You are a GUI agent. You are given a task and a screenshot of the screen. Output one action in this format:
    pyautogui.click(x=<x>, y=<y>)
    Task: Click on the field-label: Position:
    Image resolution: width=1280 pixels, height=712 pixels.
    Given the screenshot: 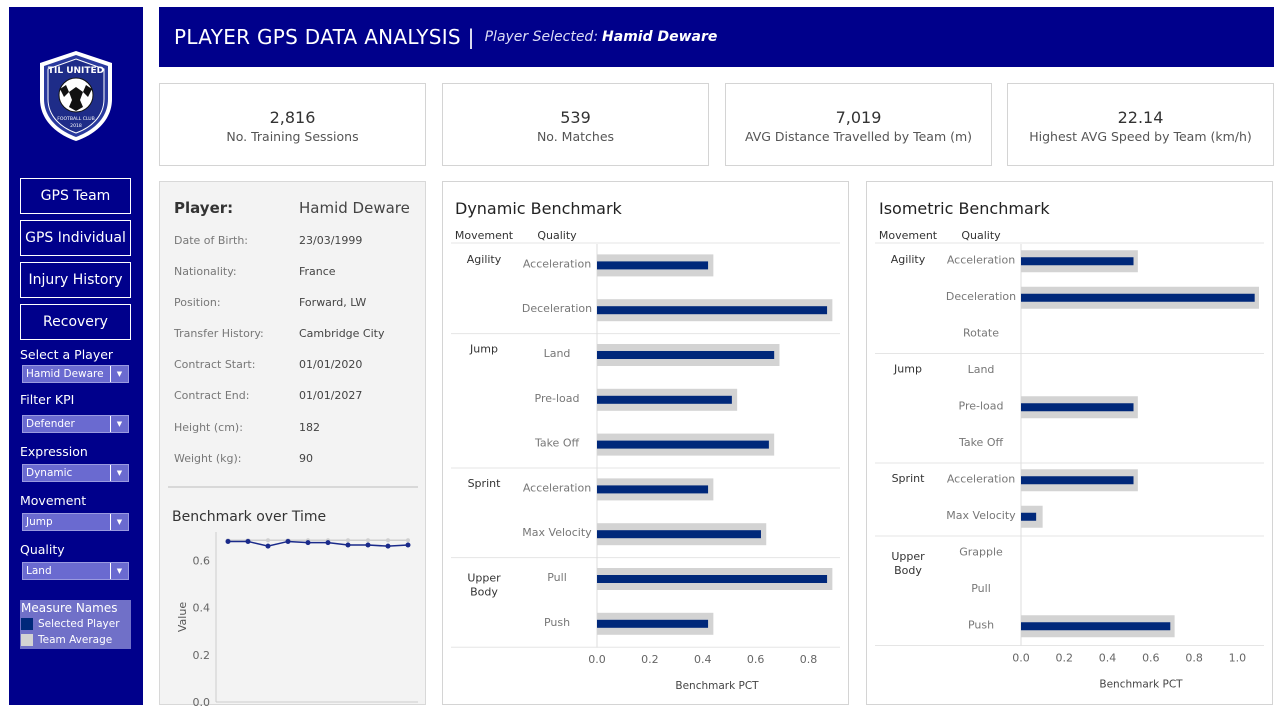 What is the action you would take?
    pyautogui.click(x=197, y=302)
    